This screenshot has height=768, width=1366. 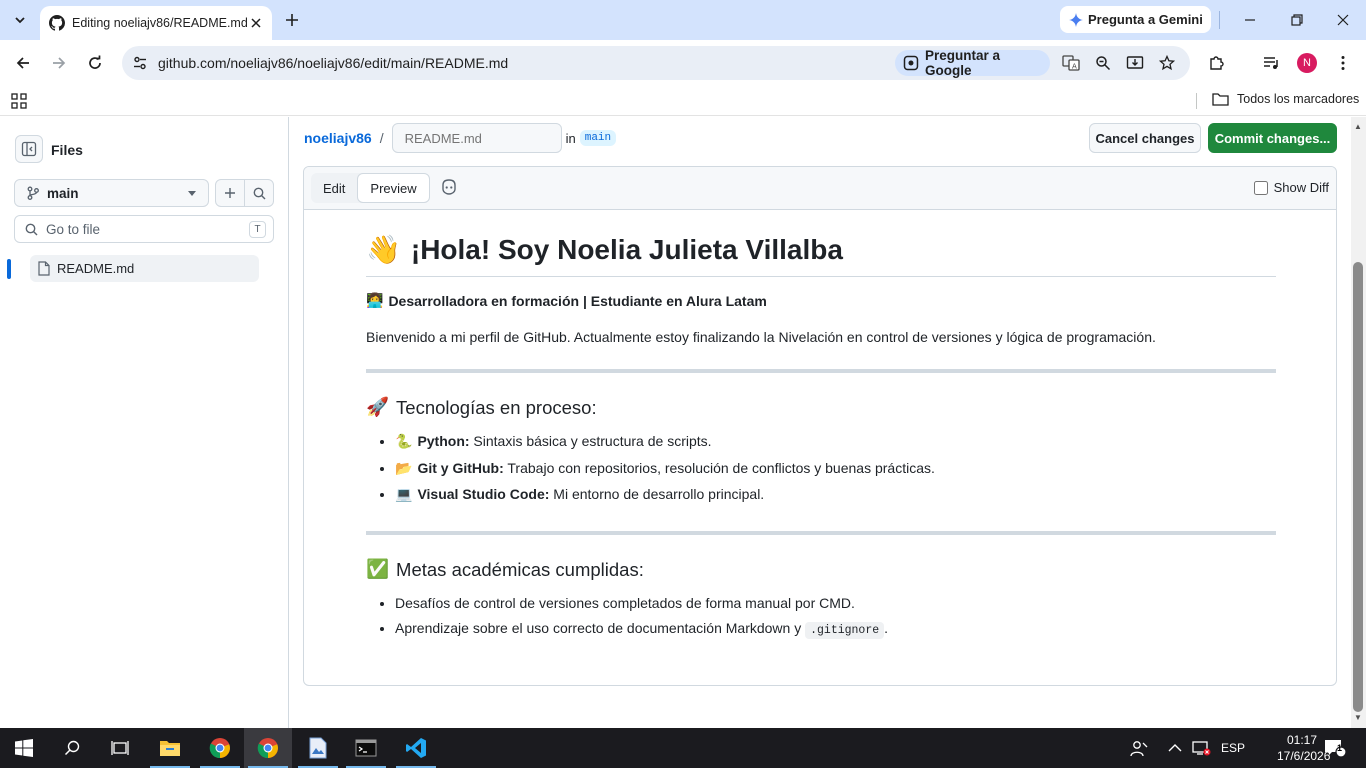 What do you see at coordinates (170, 748) in the screenshot?
I see `taskbar-file-explorer` at bounding box center [170, 748].